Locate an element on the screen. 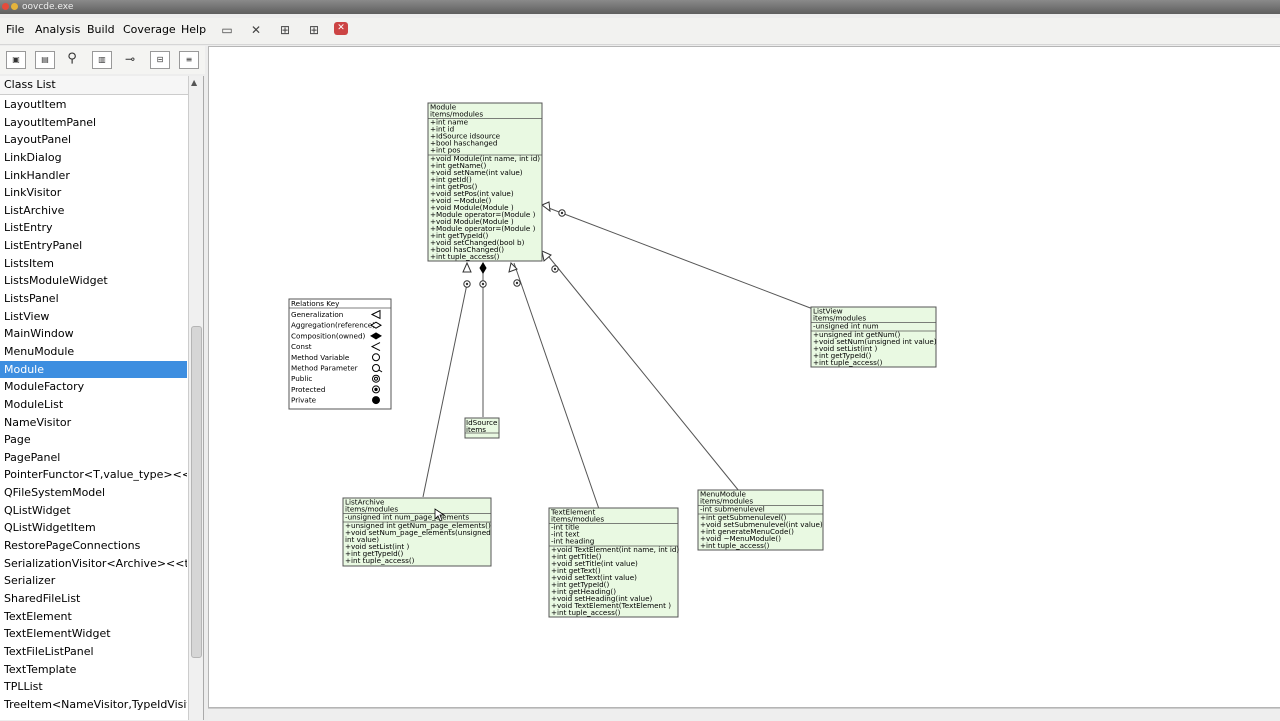 The image size is (1280, 721). class-list-toolbar: ▣ ▤ ⚲ ▥ ⊸ ⊟ ≡ is located at coordinates (102, 60).